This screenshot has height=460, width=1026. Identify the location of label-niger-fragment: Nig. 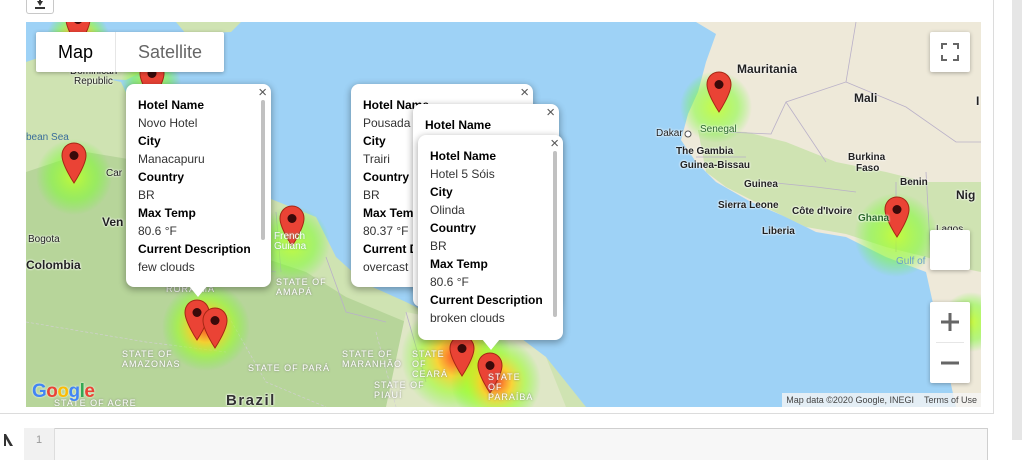
(966, 195).